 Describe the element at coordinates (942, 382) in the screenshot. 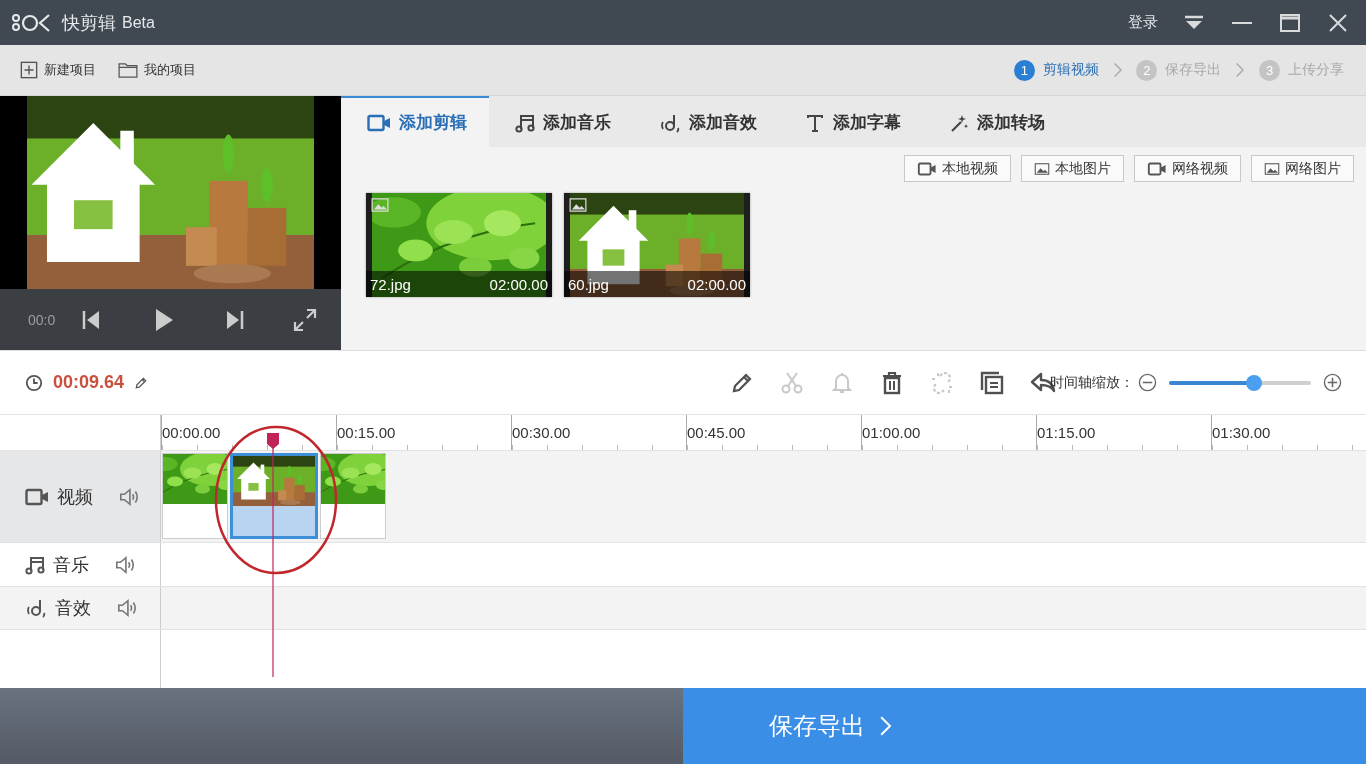

I see `broken-link-icon` at that location.